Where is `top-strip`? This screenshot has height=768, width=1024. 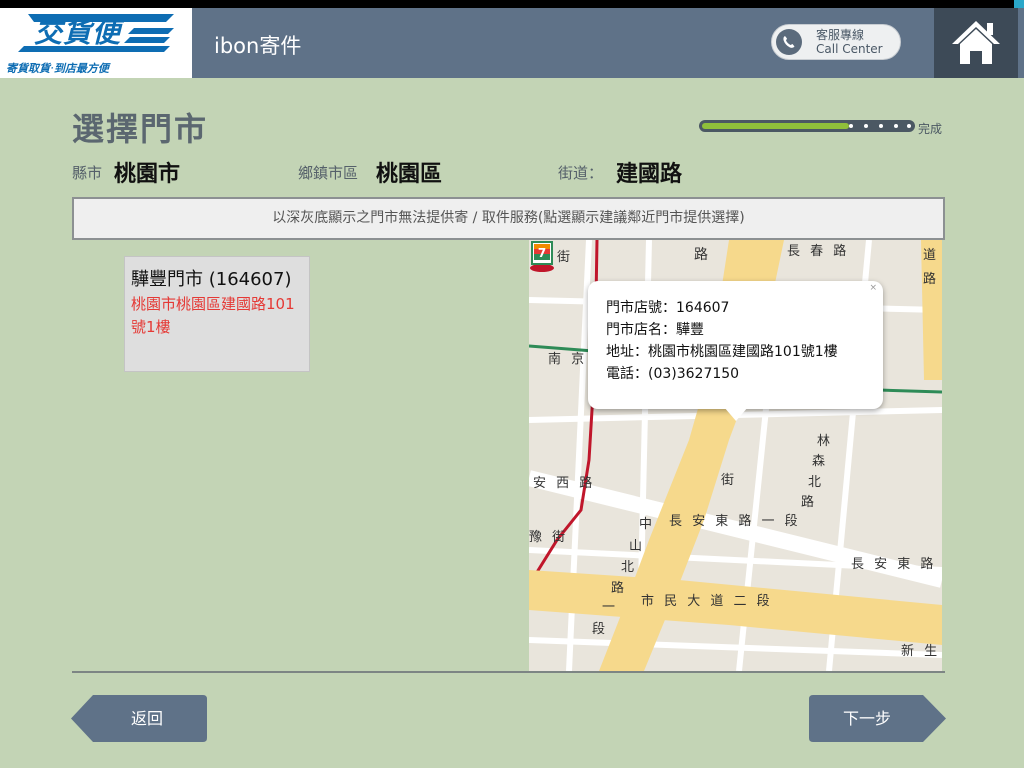
top-strip is located at coordinates (512, 10).